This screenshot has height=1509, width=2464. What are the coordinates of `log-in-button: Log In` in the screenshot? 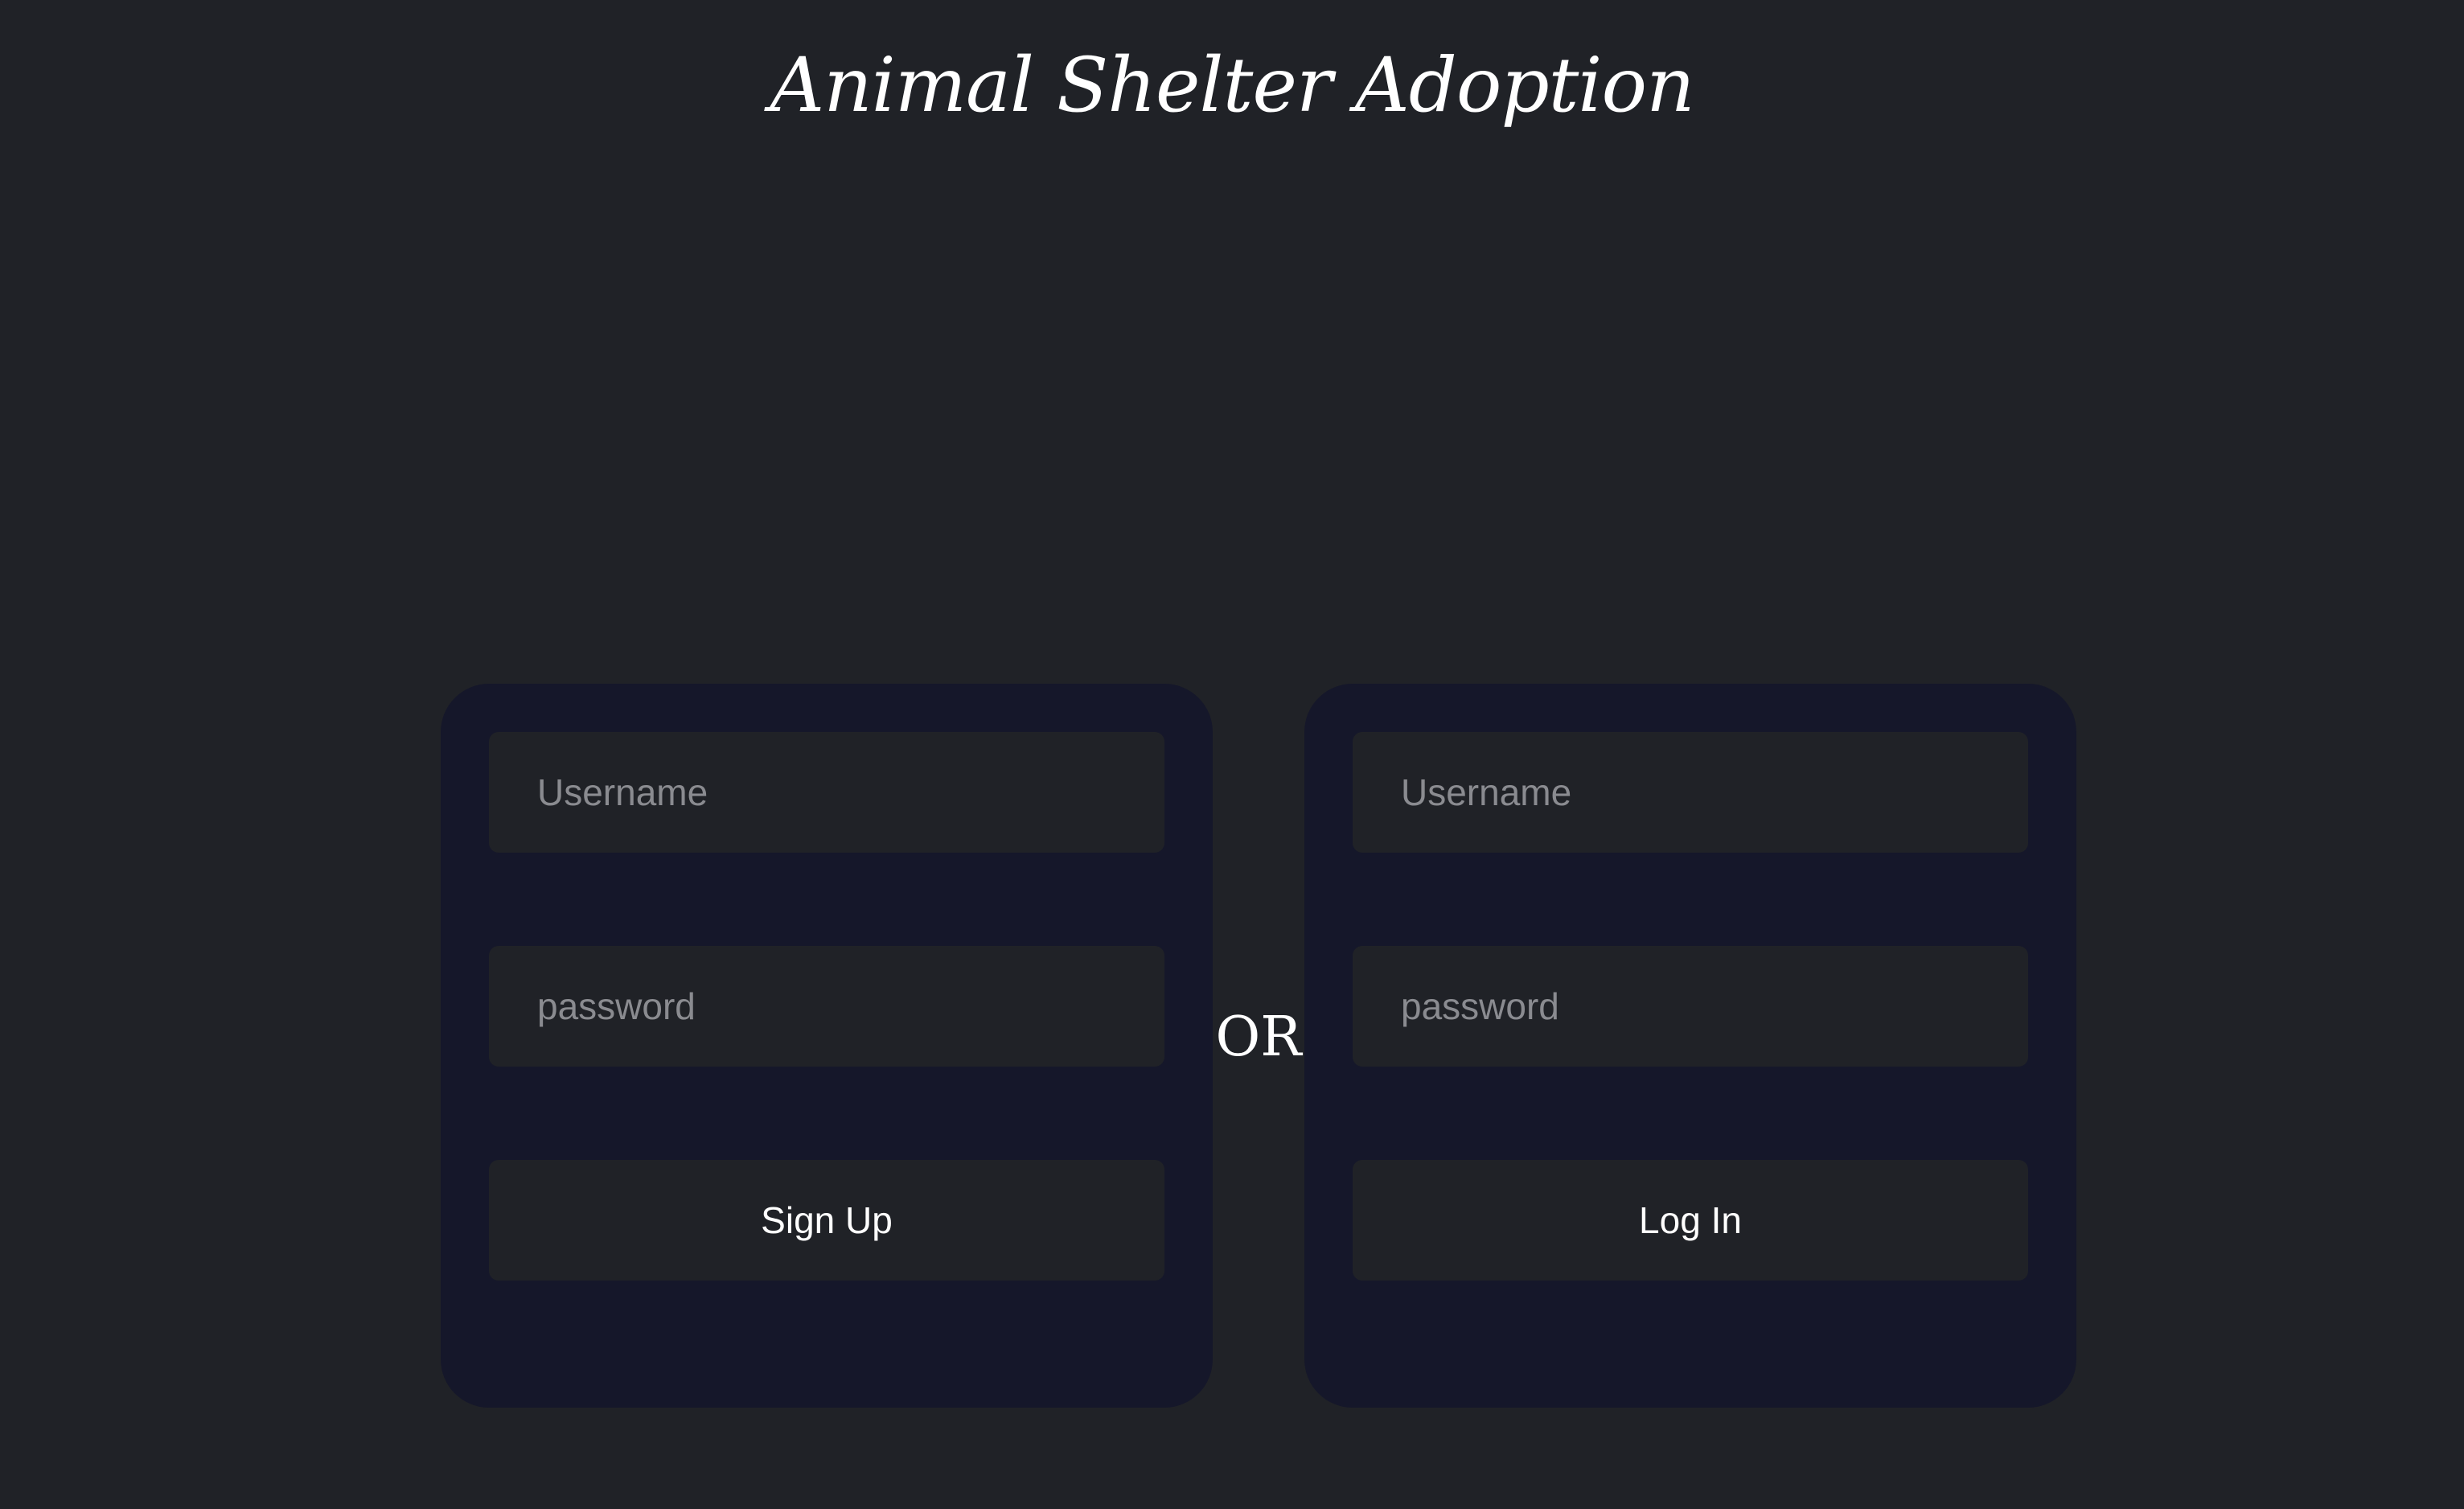 It's located at (1690, 1221).